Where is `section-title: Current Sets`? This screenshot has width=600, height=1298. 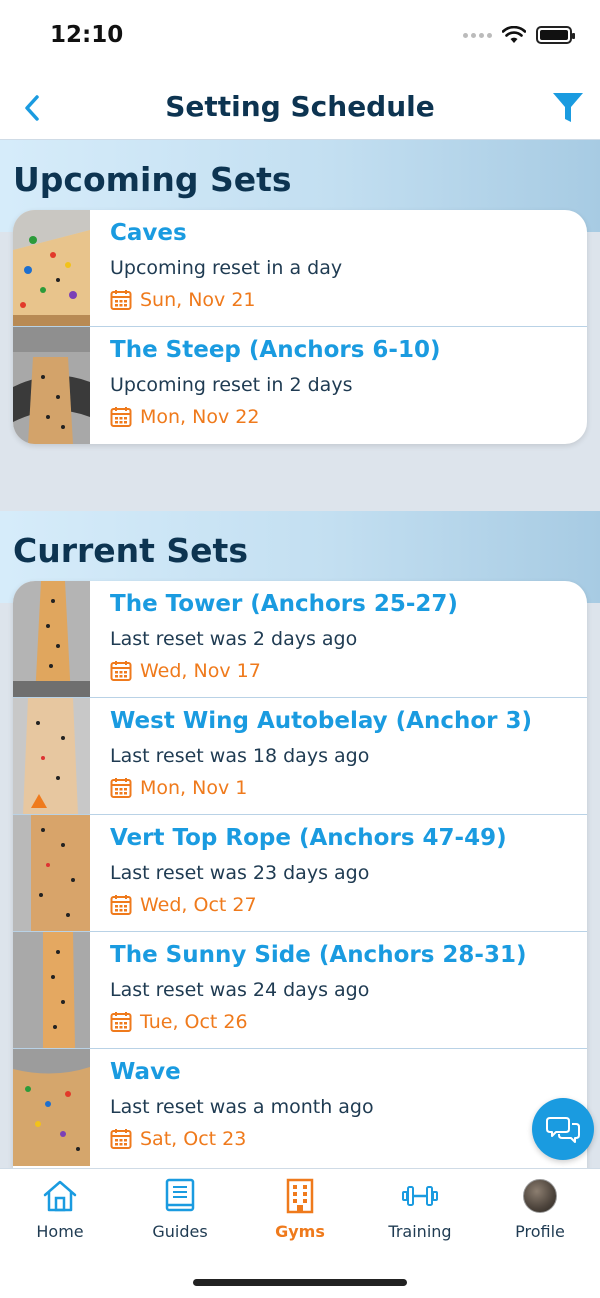
section-title: Current Sets is located at coordinates (130, 550).